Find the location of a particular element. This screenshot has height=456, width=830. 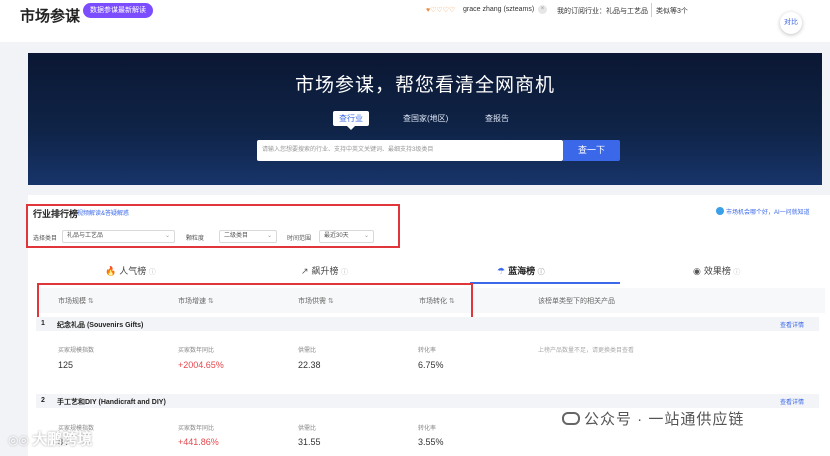

divider is located at coordinates (651, 10).